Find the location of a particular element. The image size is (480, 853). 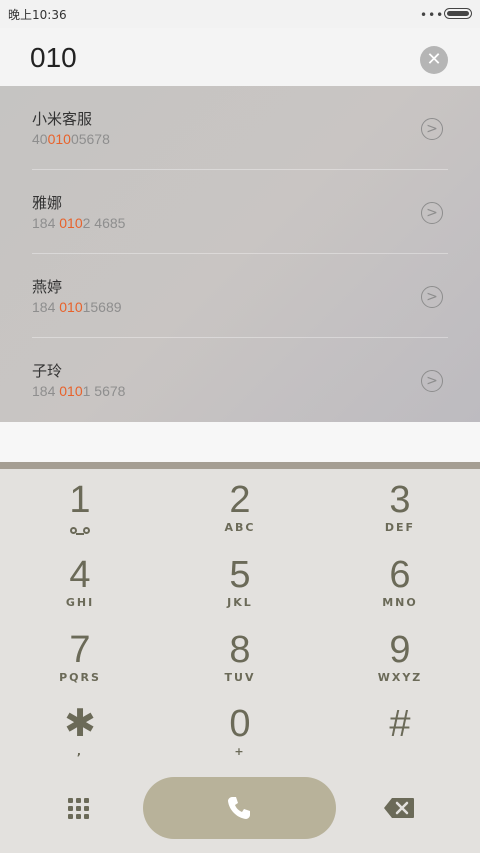

contact-number: 184 01015689 is located at coordinates (77, 307).